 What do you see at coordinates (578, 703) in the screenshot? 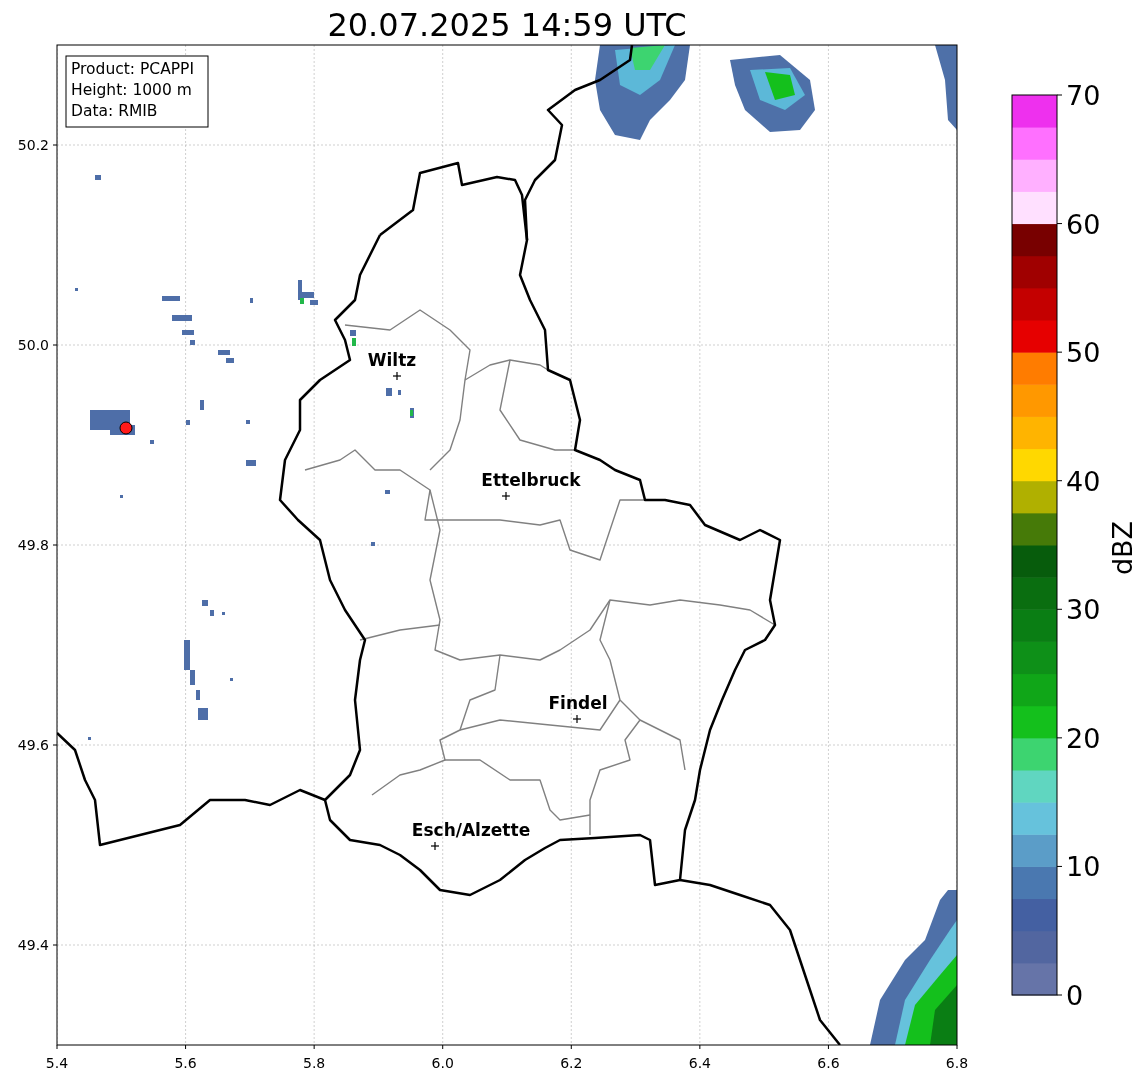
I see `city-label: Findel` at bounding box center [578, 703].